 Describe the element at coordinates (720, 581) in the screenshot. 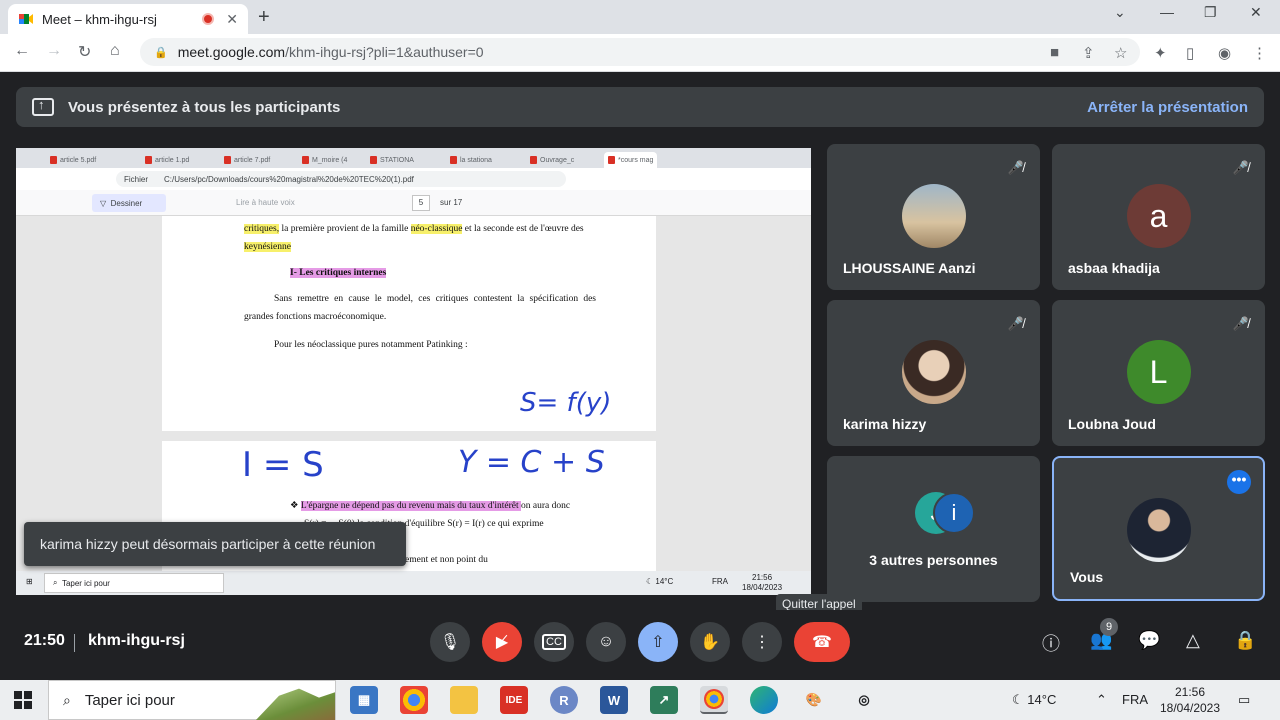

I see `shared-lang: FRA` at that location.